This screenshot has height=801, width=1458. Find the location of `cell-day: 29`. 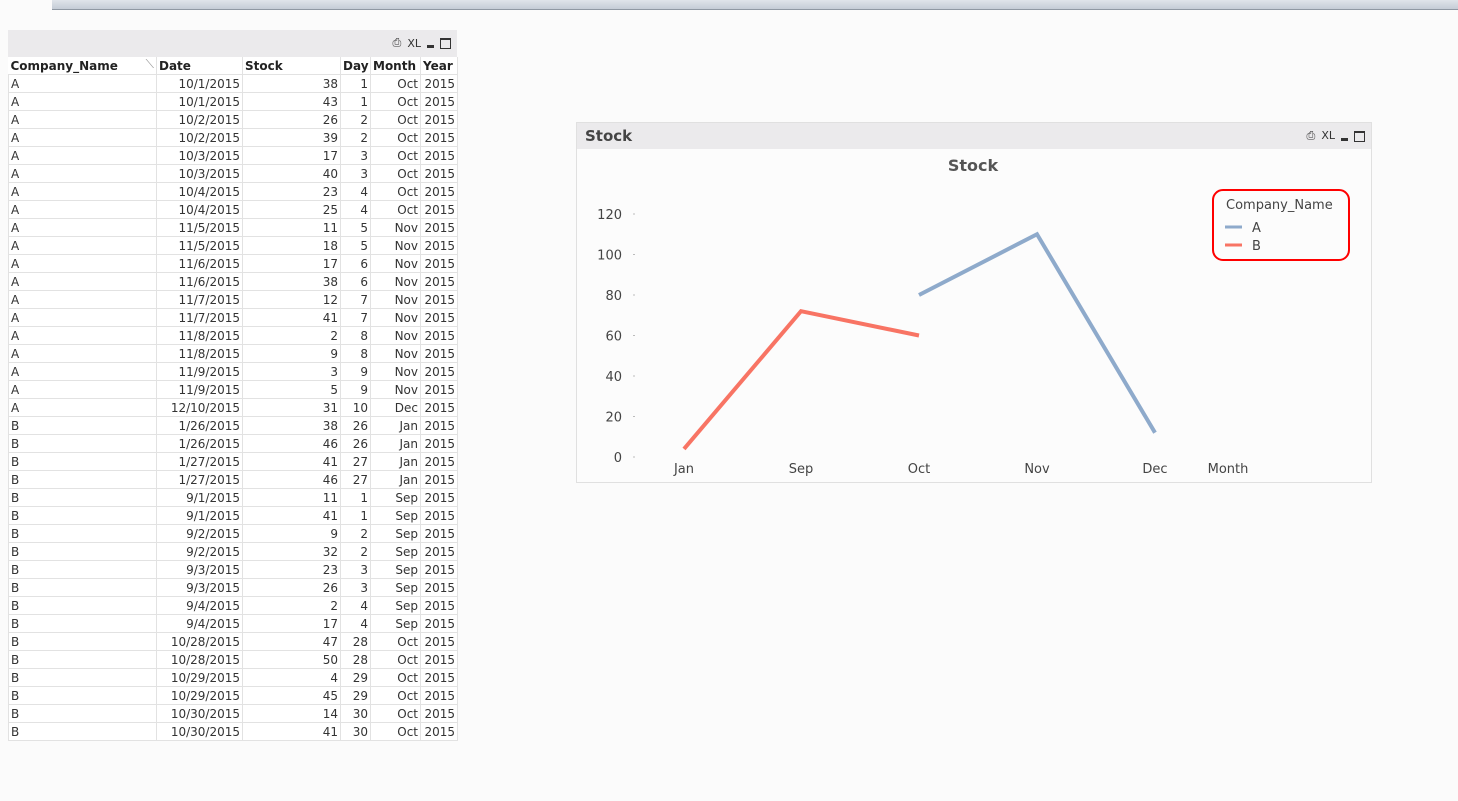

cell-day: 29 is located at coordinates (355, 677).